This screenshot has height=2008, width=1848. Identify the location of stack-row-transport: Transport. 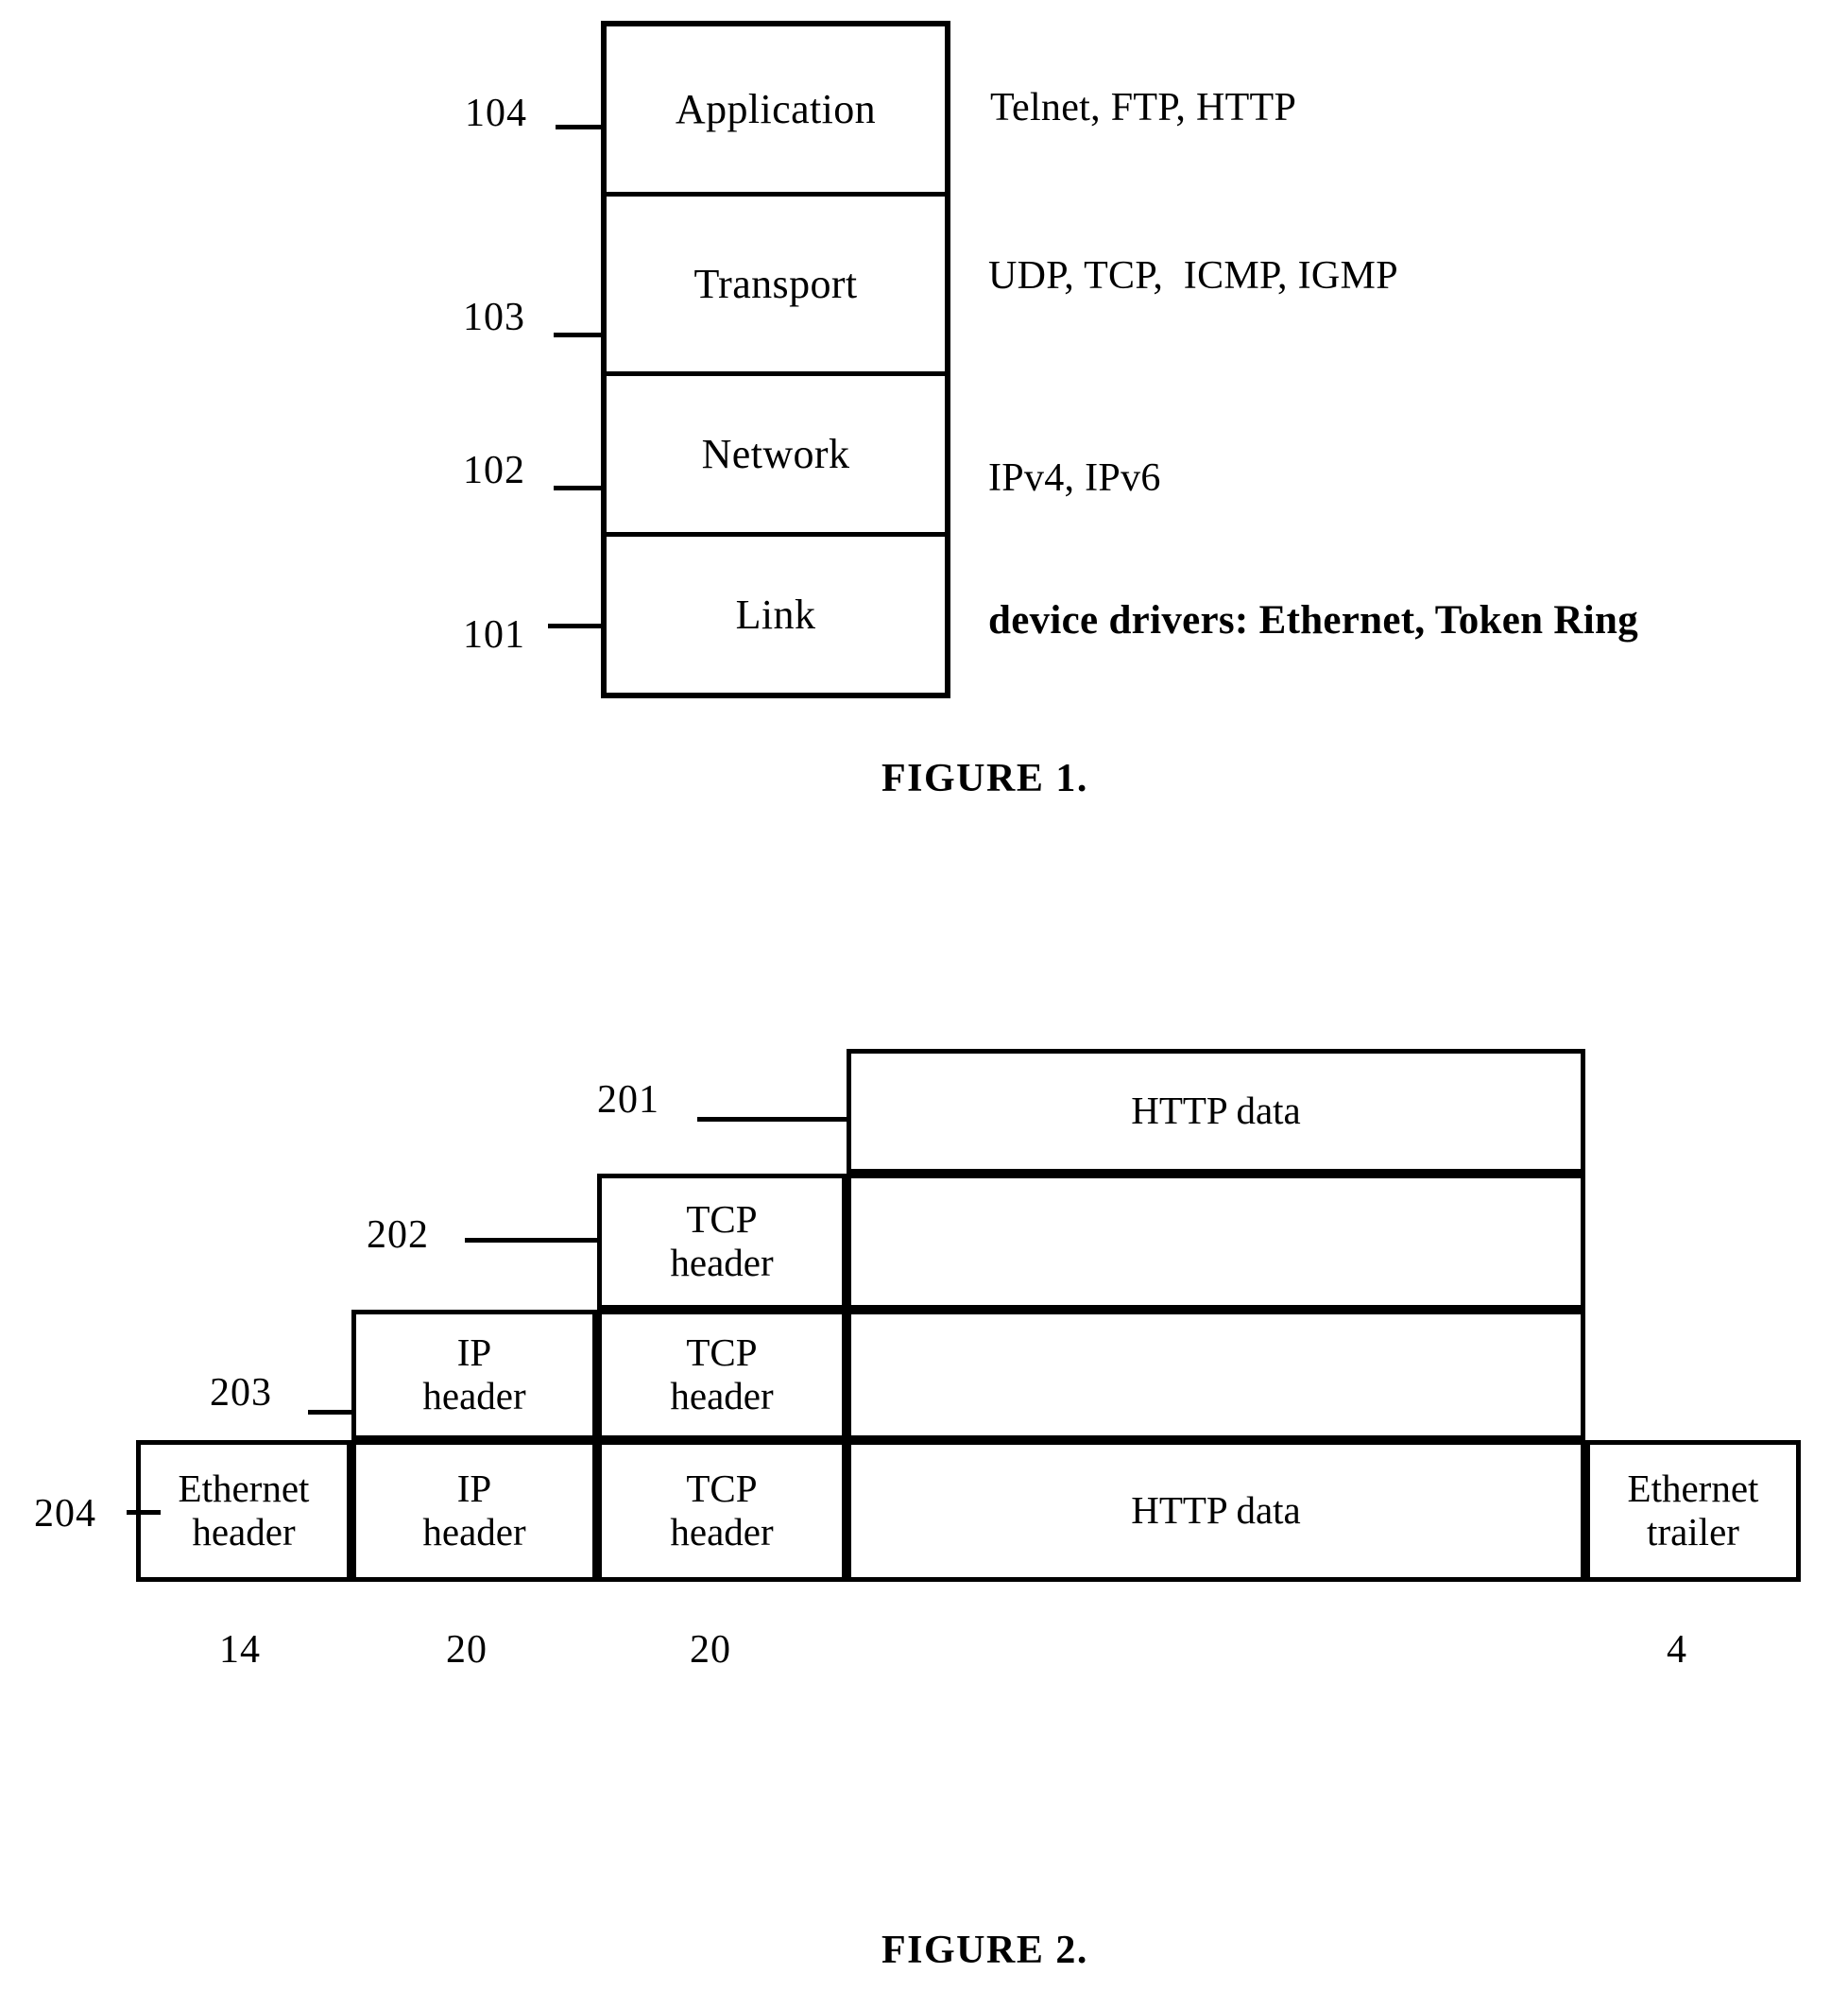
(776, 286).